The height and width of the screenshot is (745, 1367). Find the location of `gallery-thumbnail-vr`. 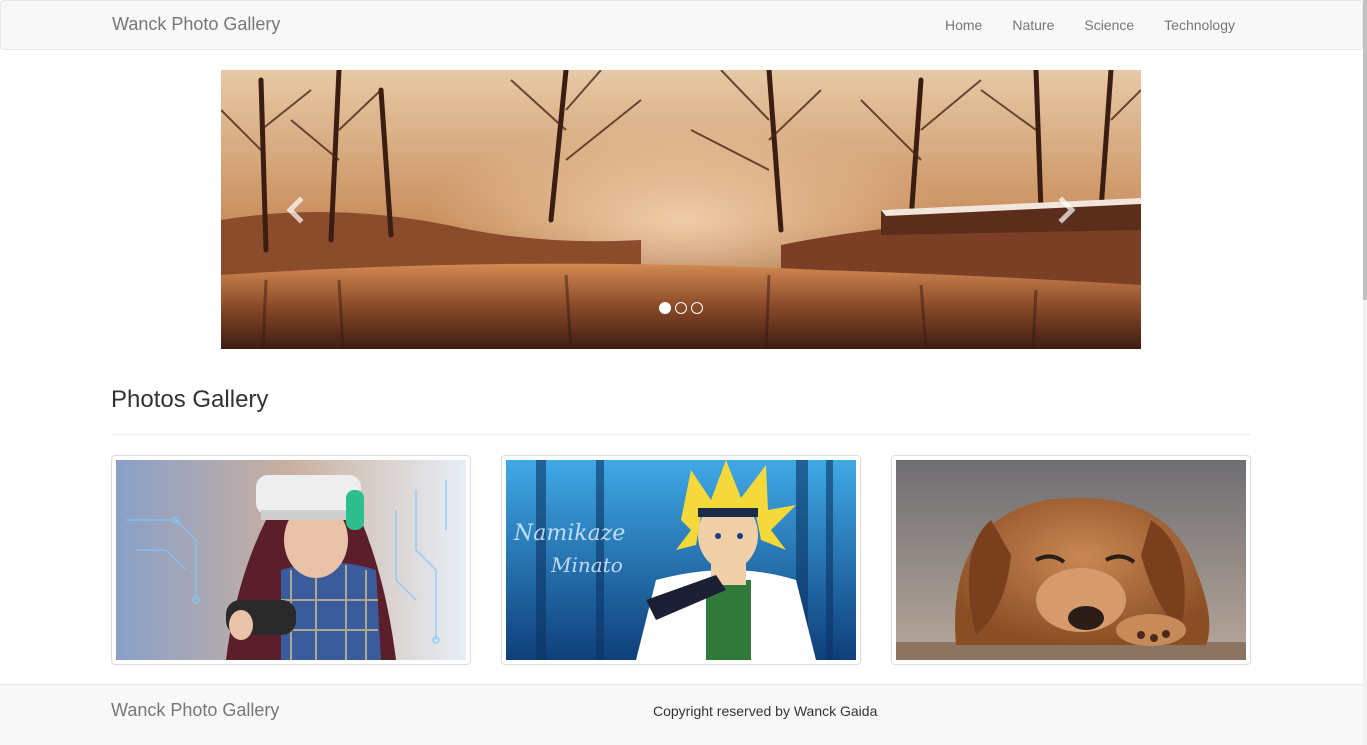

gallery-thumbnail-vr is located at coordinates (291, 560).